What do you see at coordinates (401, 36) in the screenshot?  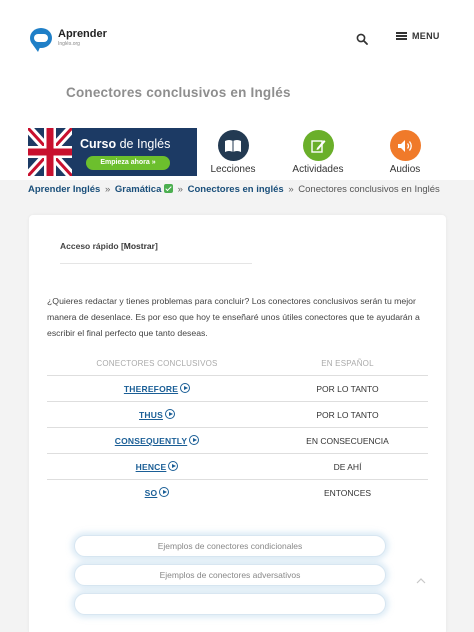 I see `hamburger-icon` at bounding box center [401, 36].